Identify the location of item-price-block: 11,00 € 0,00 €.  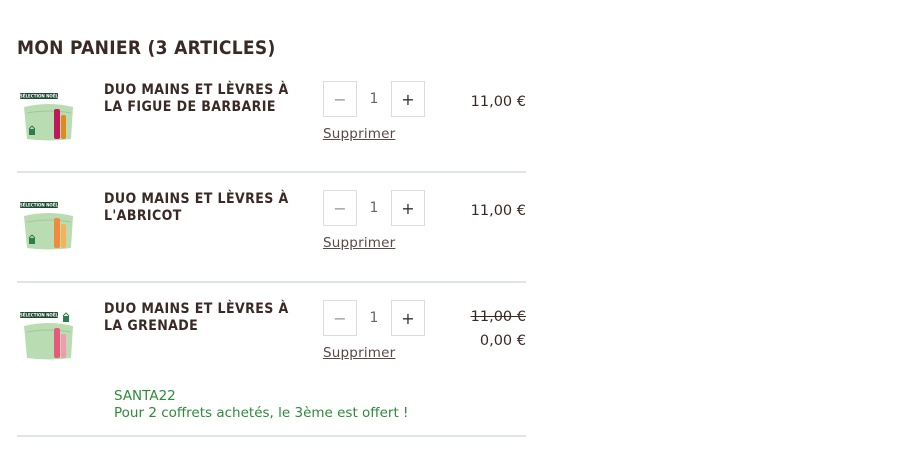
(498, 329).